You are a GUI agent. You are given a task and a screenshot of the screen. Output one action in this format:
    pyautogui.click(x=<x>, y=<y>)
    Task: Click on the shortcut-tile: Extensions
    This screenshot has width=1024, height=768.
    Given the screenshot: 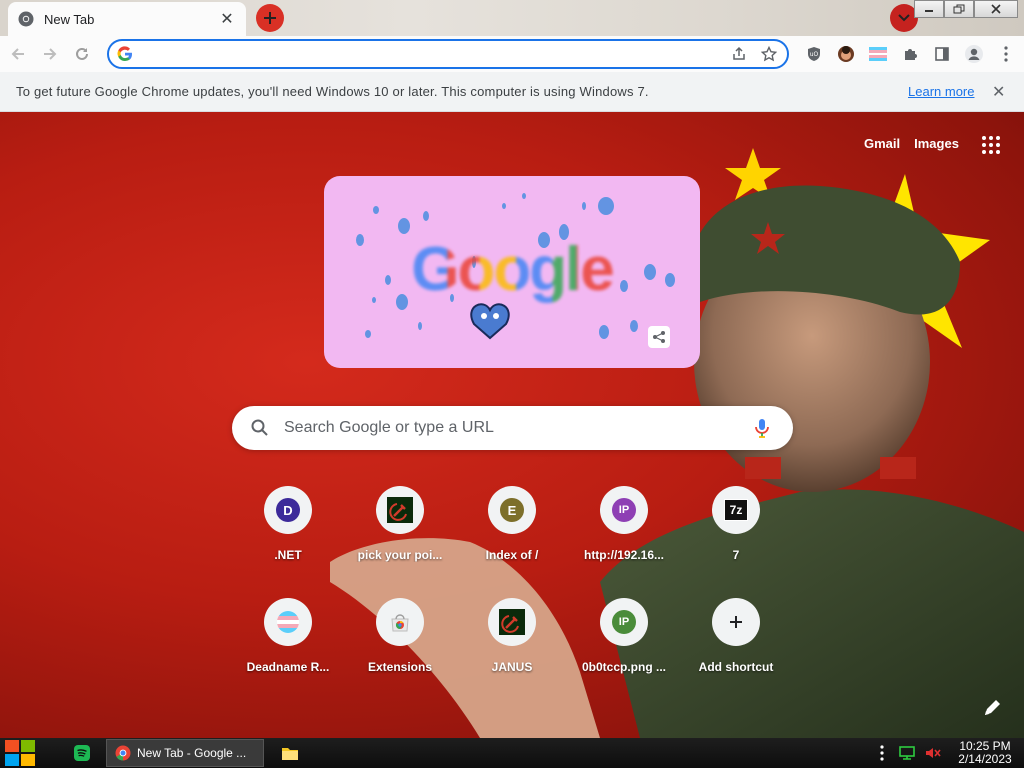 What is the action you would take?
    pyautogui.click(x=400, y=638)
    